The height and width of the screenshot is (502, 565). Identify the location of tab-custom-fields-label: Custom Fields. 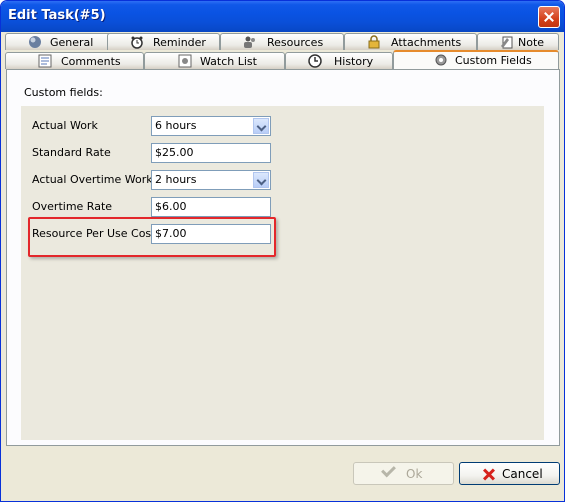
(493, 60).